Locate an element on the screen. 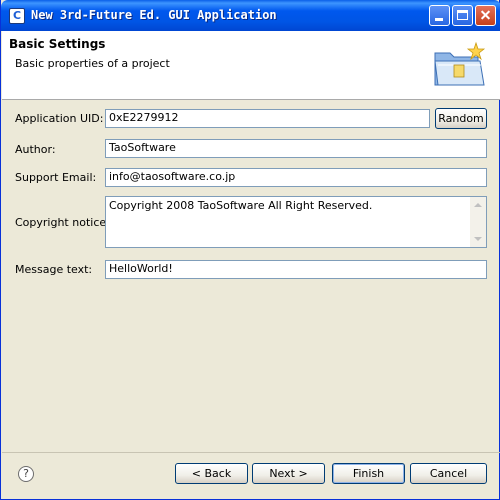  title-bar: New 3rd-Future Ed. GUI Application is located at coordinates (250, 15).